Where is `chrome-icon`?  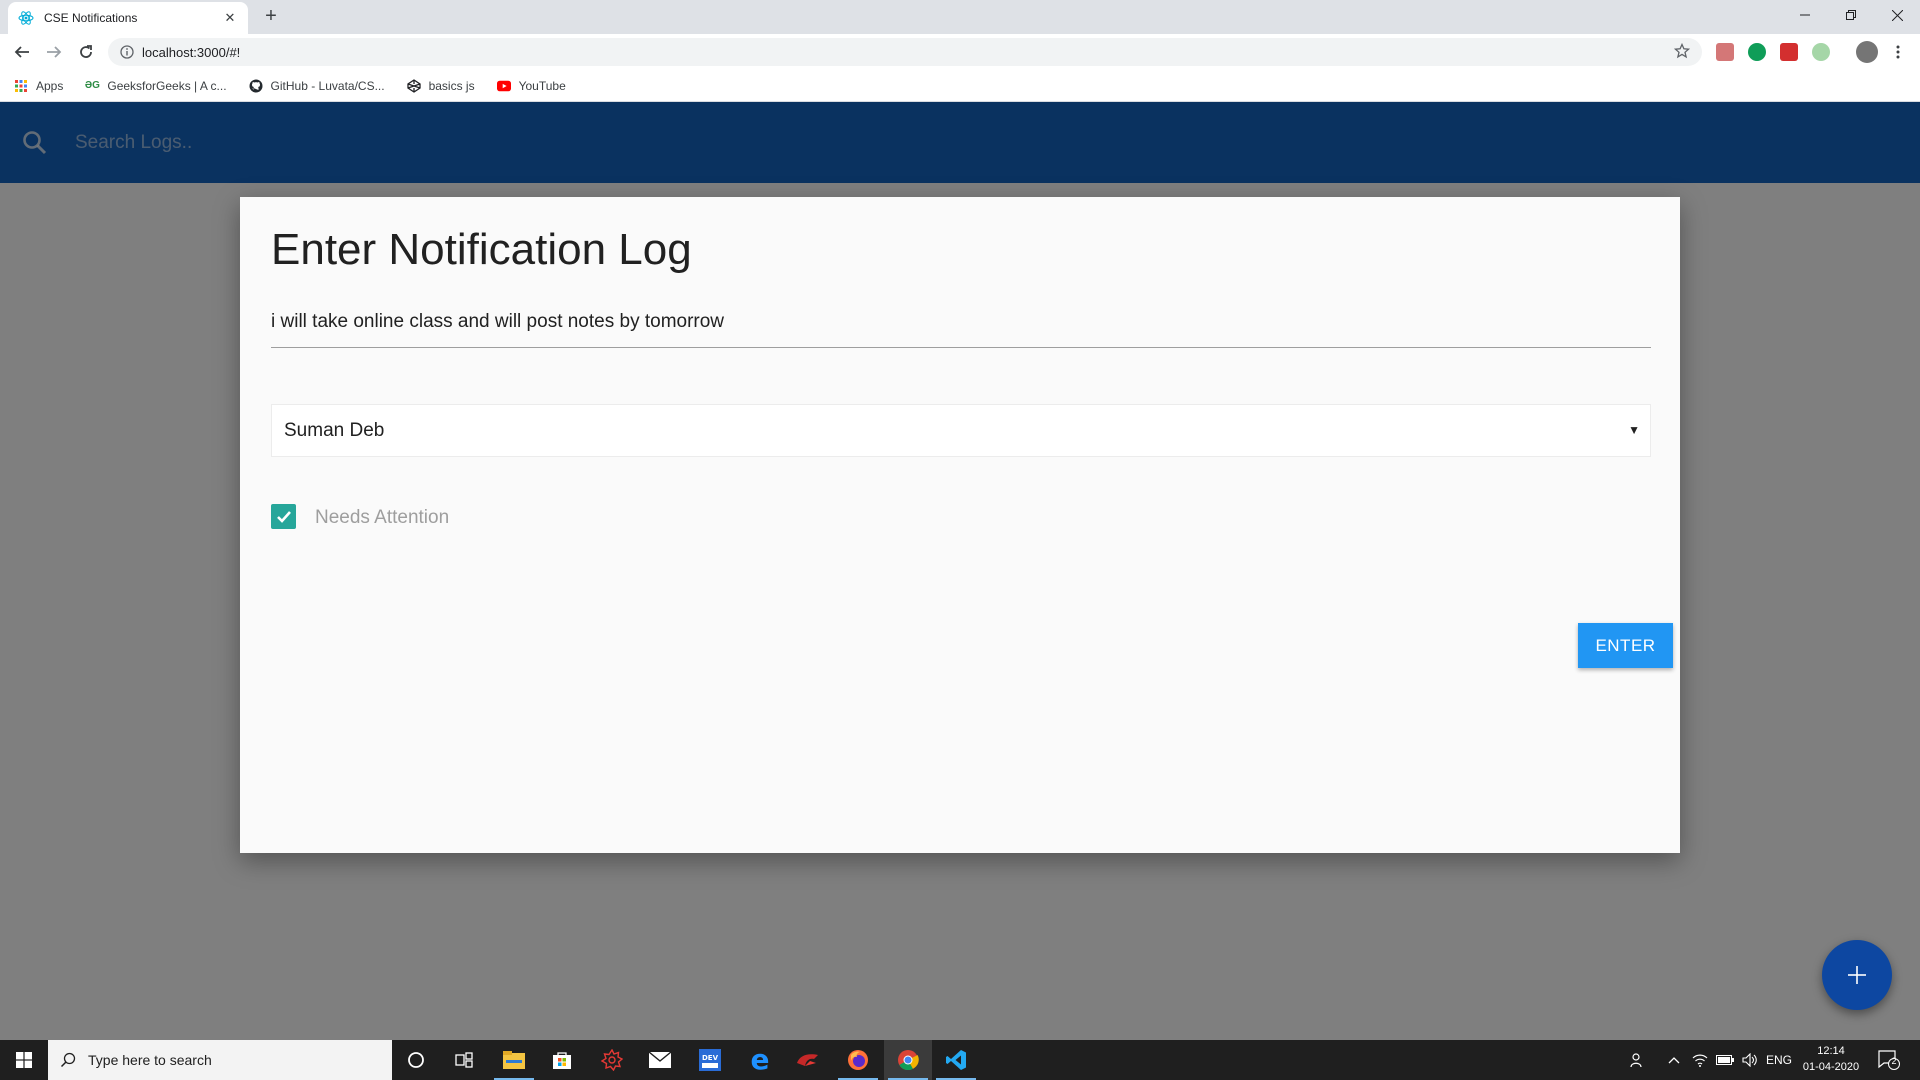
chrome-icon is located at coordinates (908, 1060).